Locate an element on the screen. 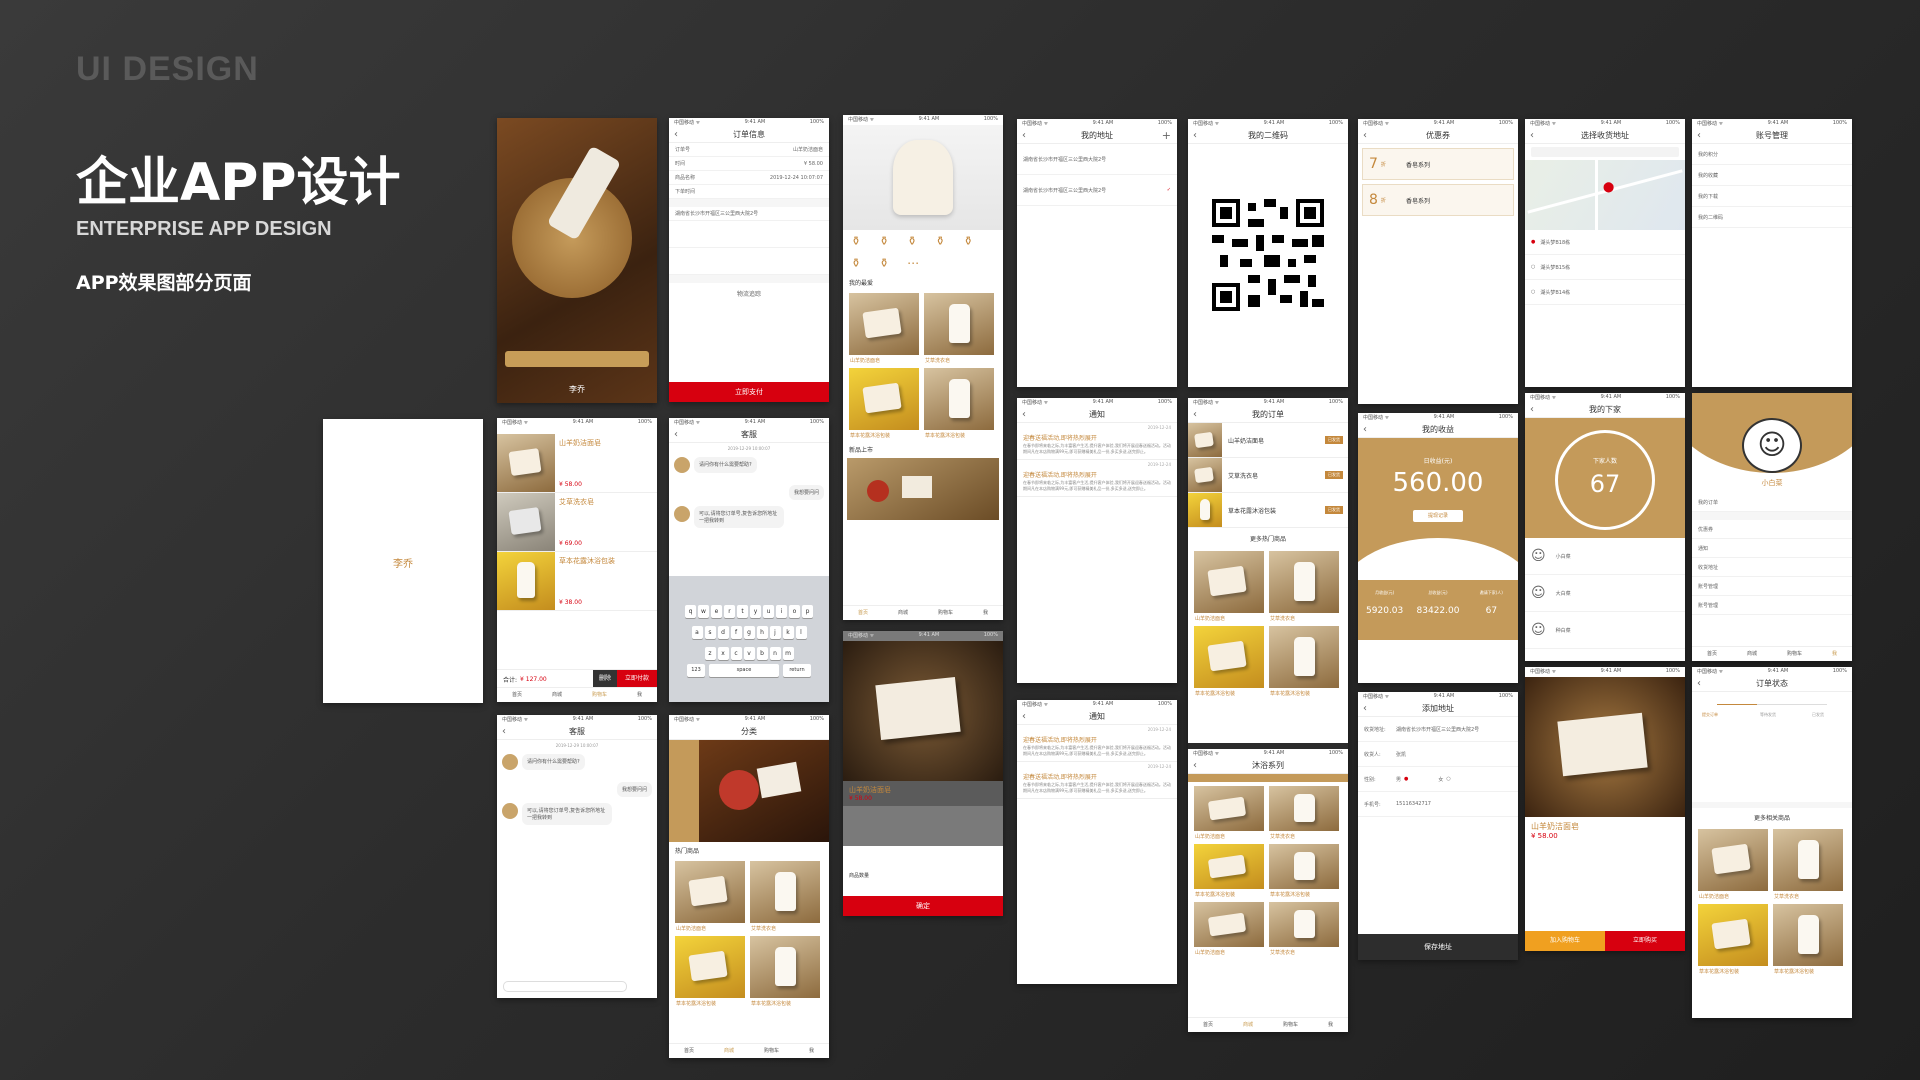 The width and height of the screenshot is (1920, 1080). delete-button: 删除 is located at coordinates (604, 679).